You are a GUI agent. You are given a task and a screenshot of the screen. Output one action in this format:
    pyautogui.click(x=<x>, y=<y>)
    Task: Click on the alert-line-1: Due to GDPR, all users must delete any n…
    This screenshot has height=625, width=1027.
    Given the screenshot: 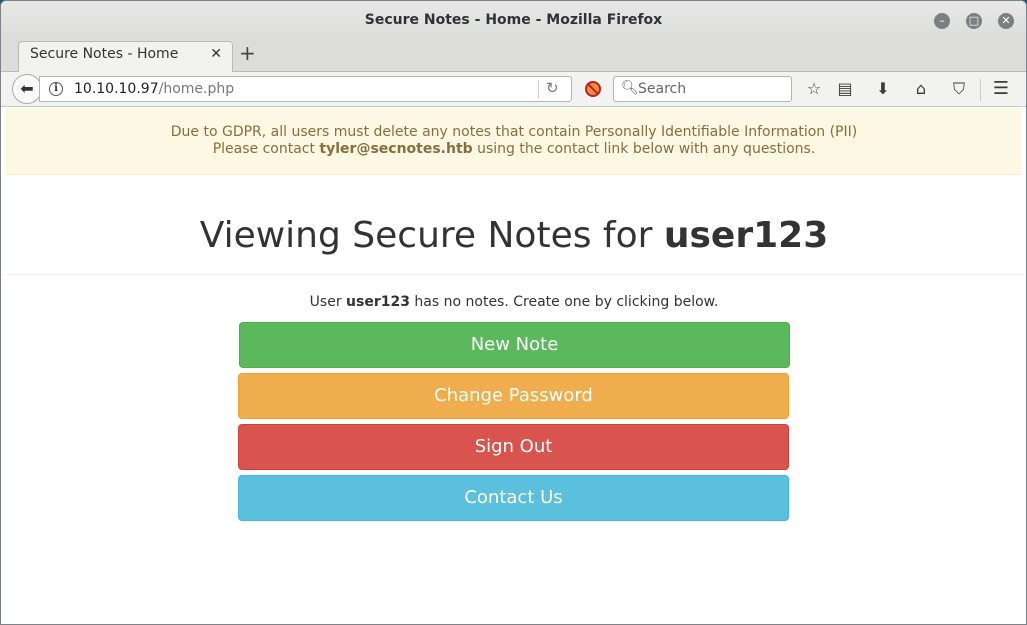 What is the action you would take?
    pyautogui.click(x=514, y=132)
    